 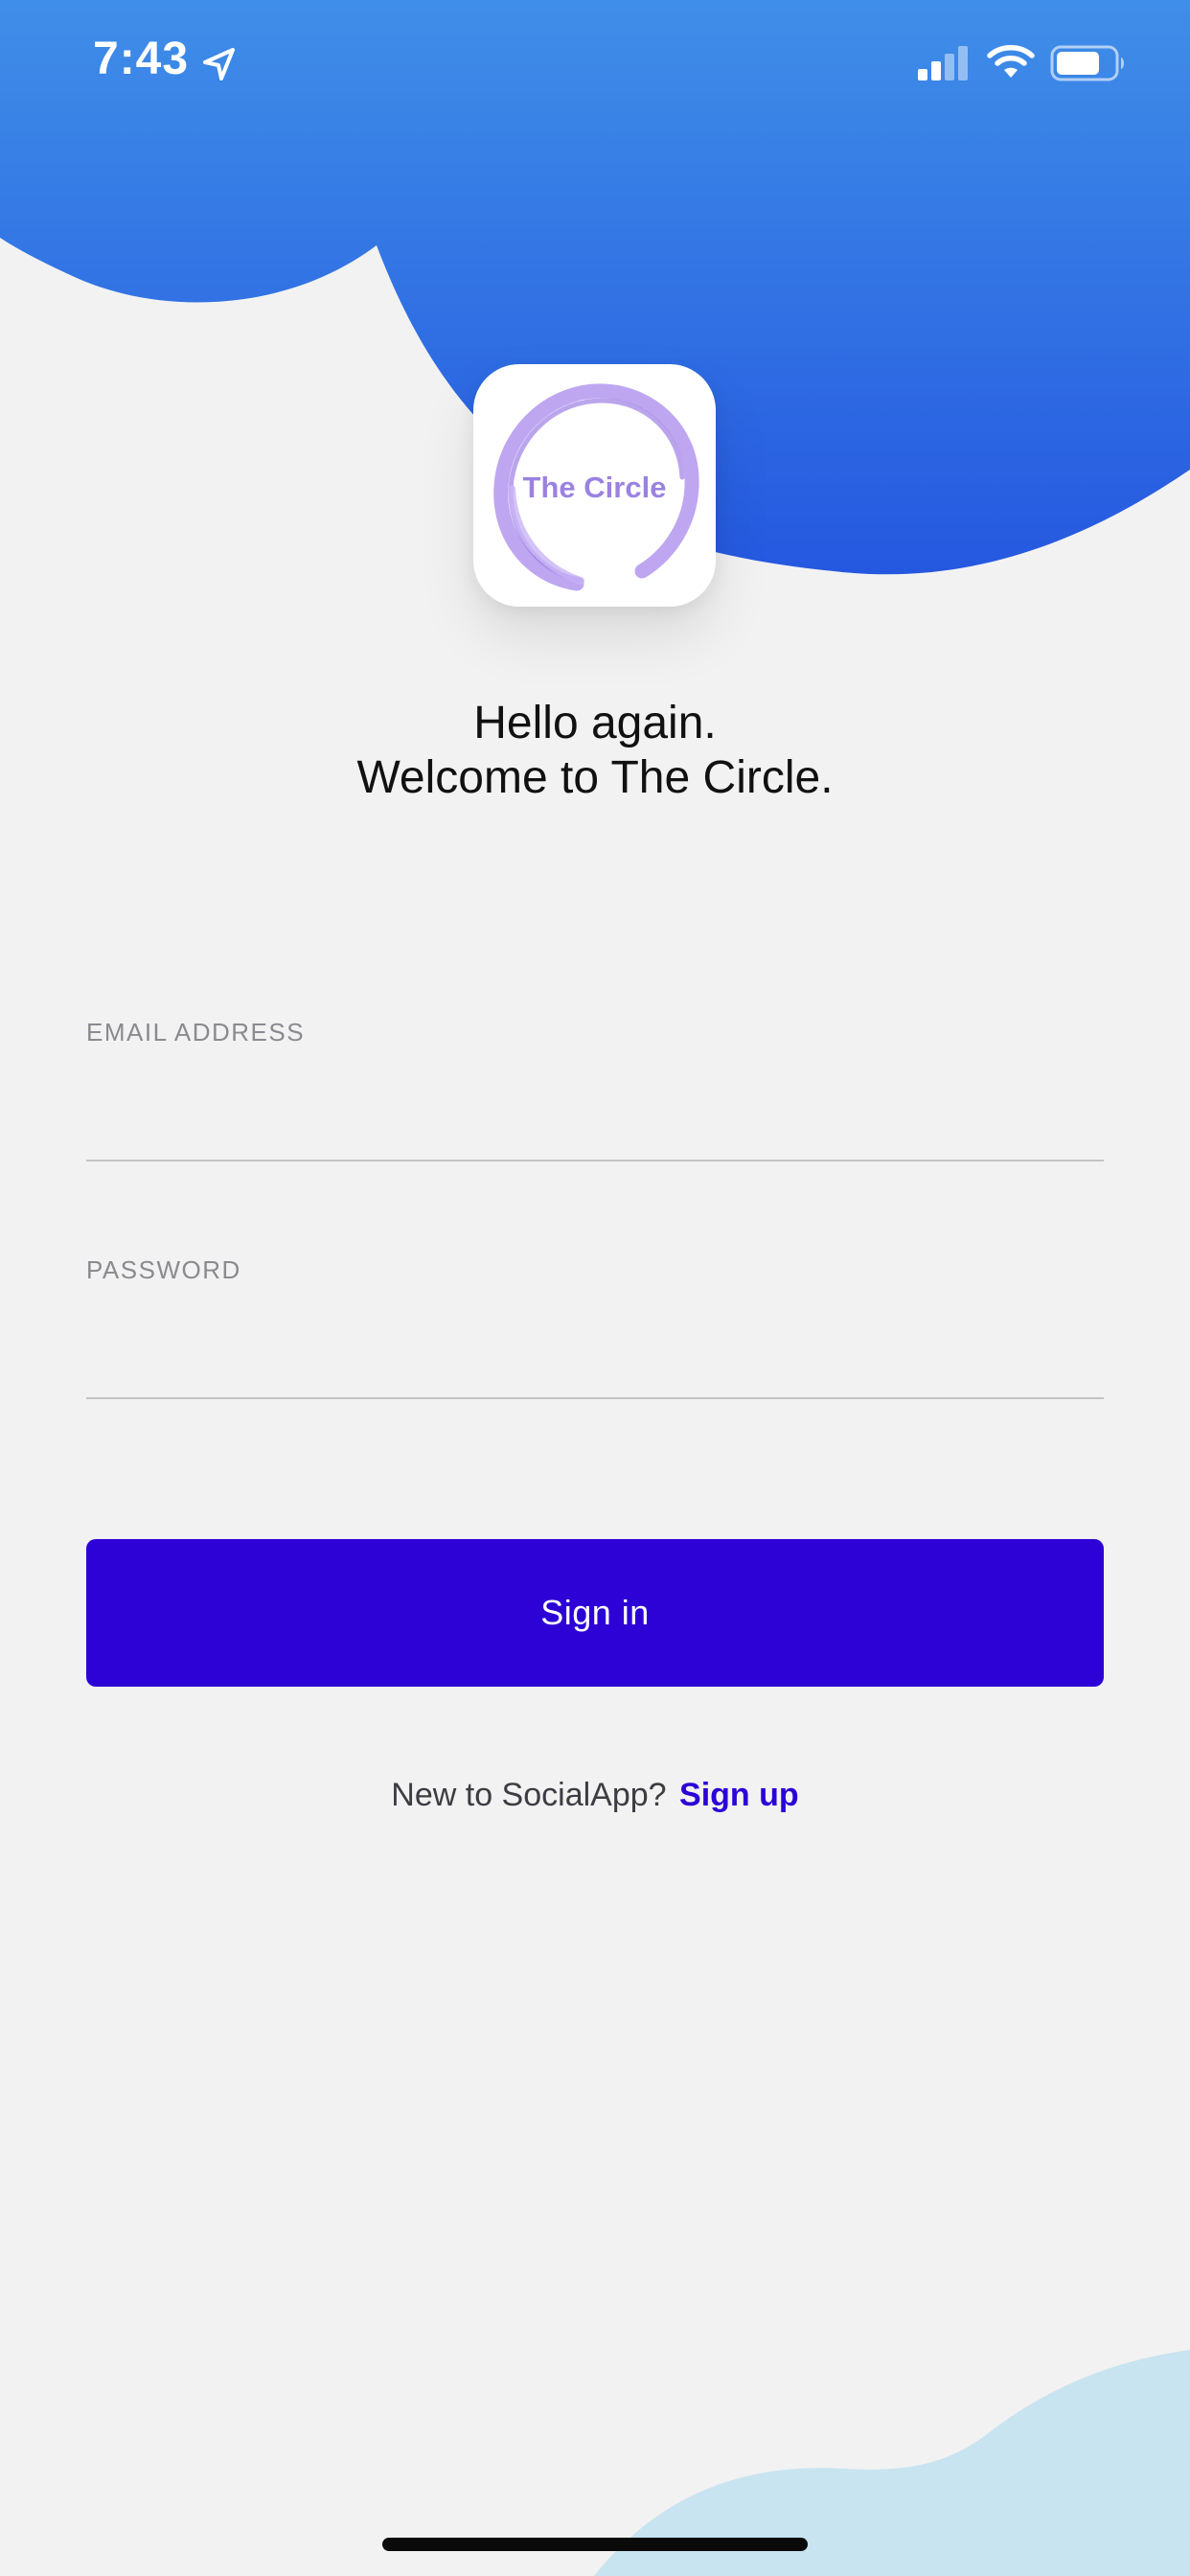 I want to click on cellular-signal-icon, so click(x=943, y=63).